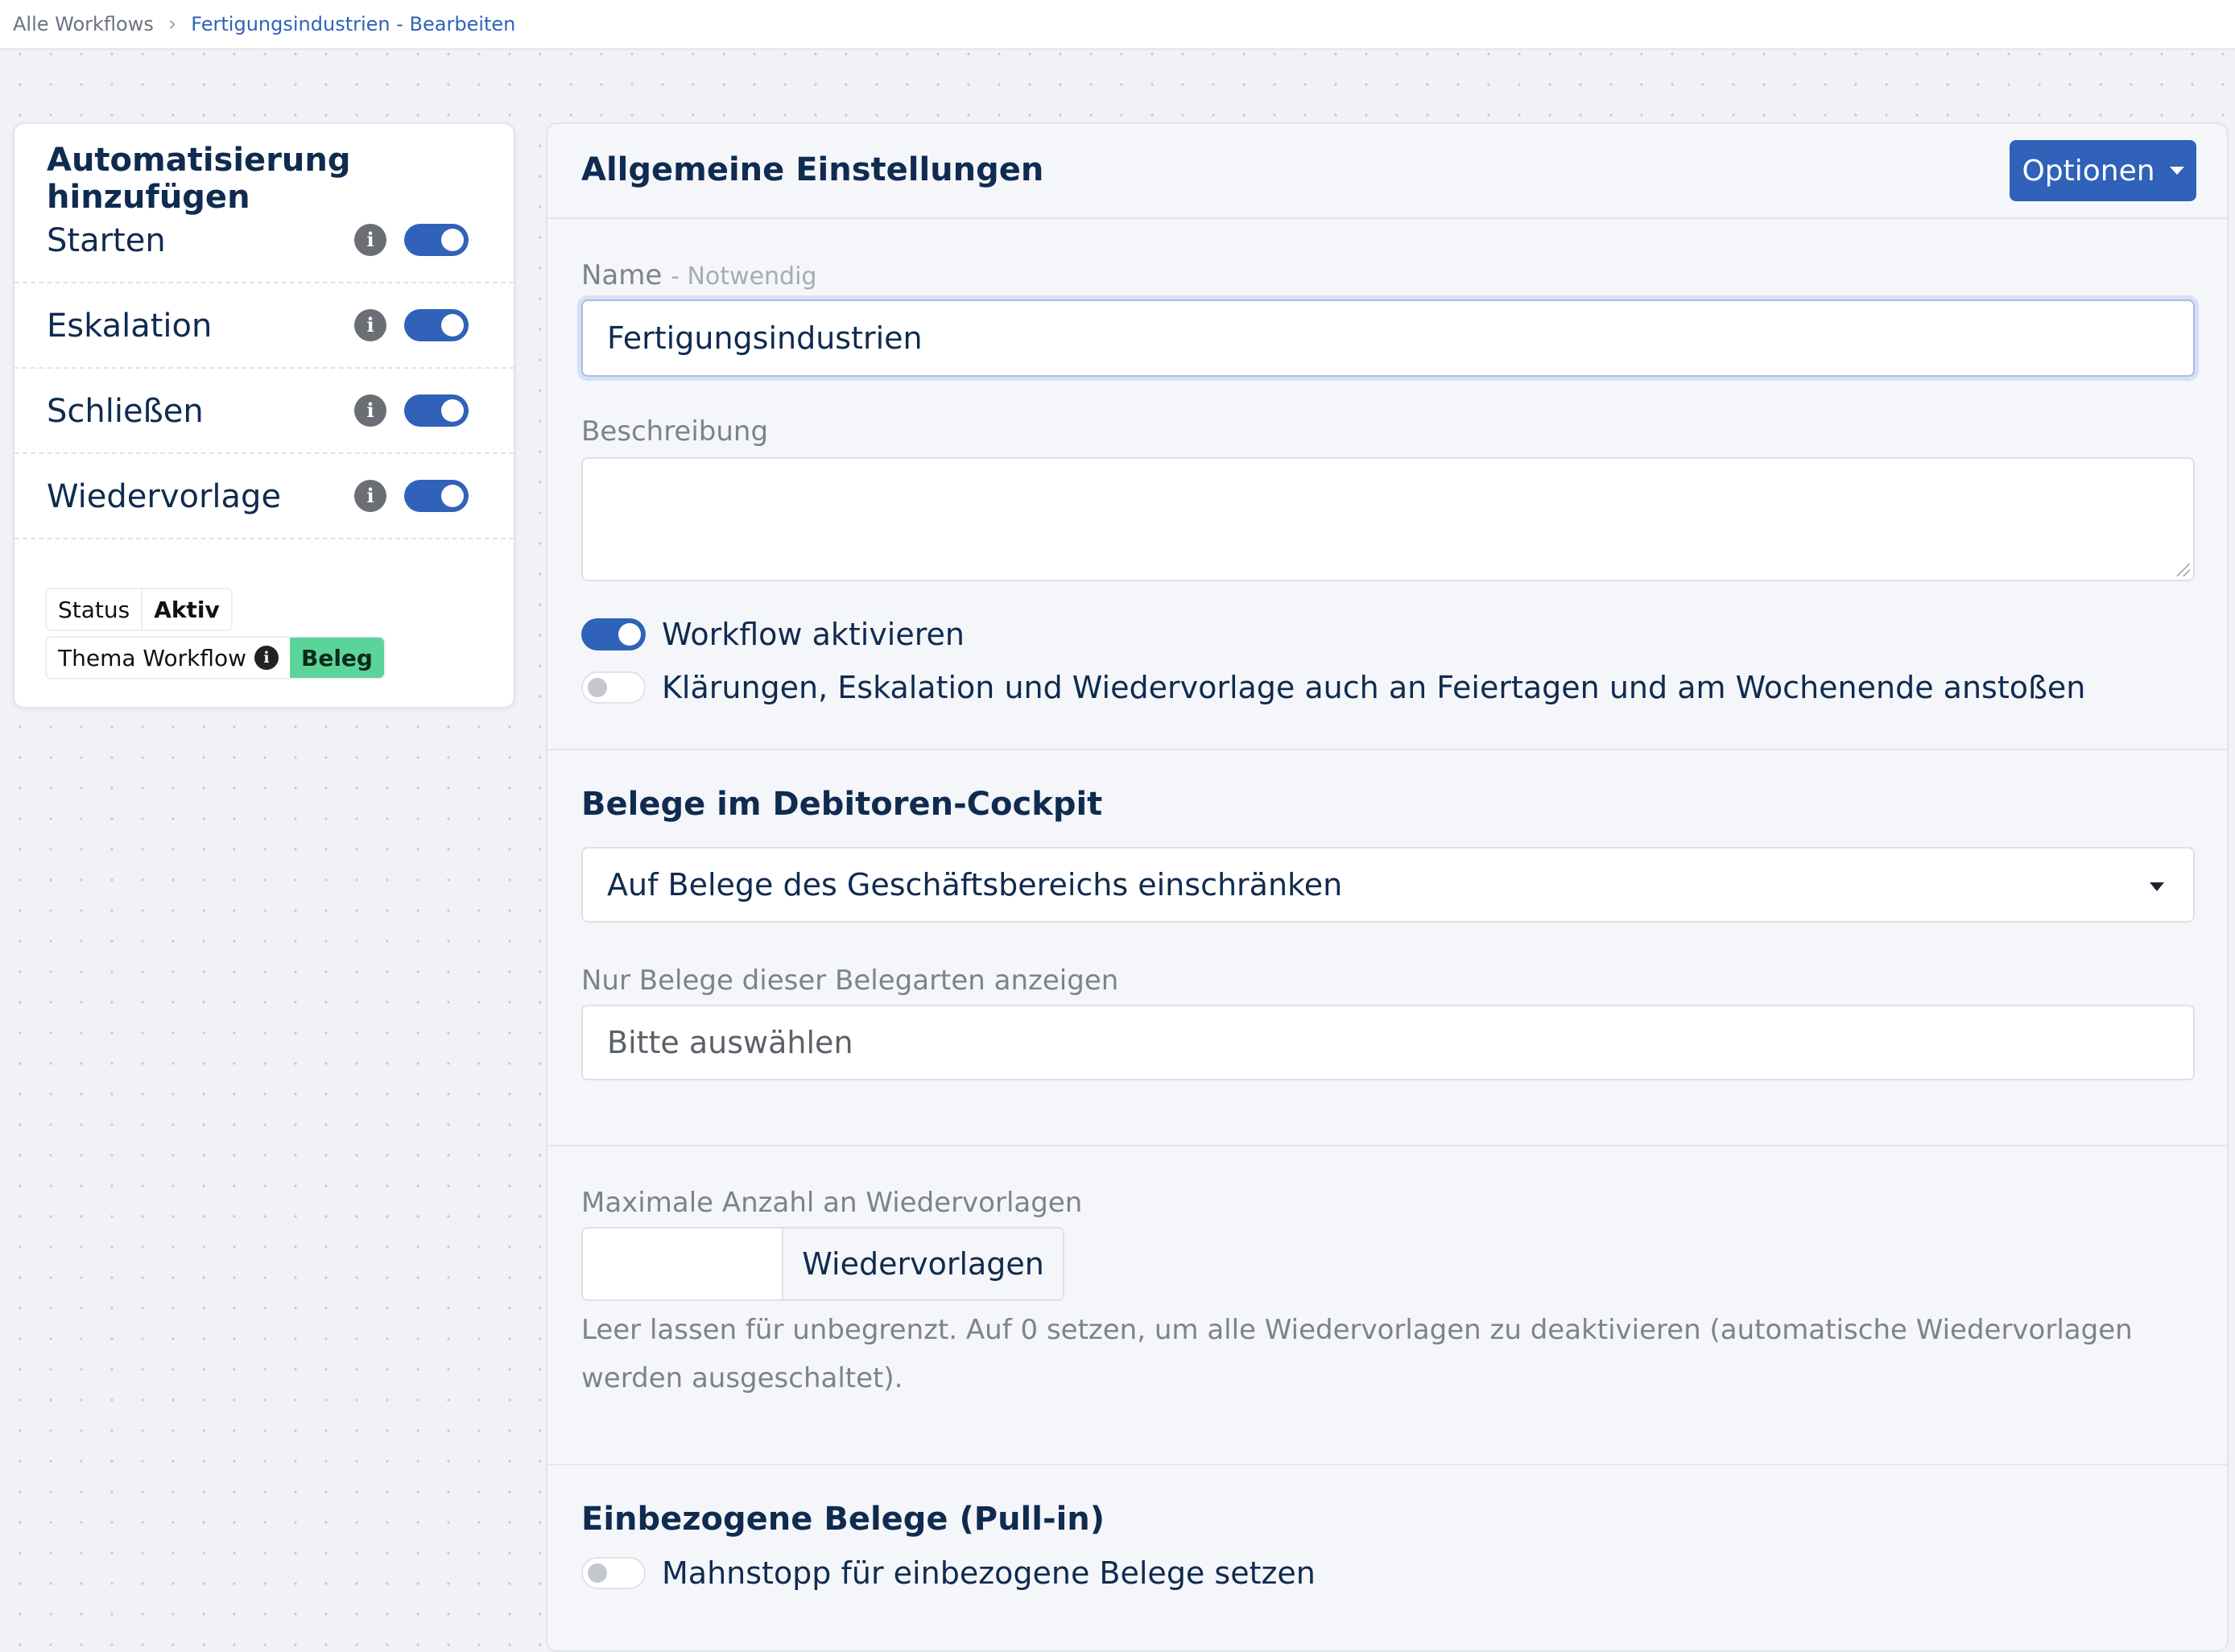  I want to click on documents-section-title: Belege im Debitoren-Cockpit, so click(842, 804).